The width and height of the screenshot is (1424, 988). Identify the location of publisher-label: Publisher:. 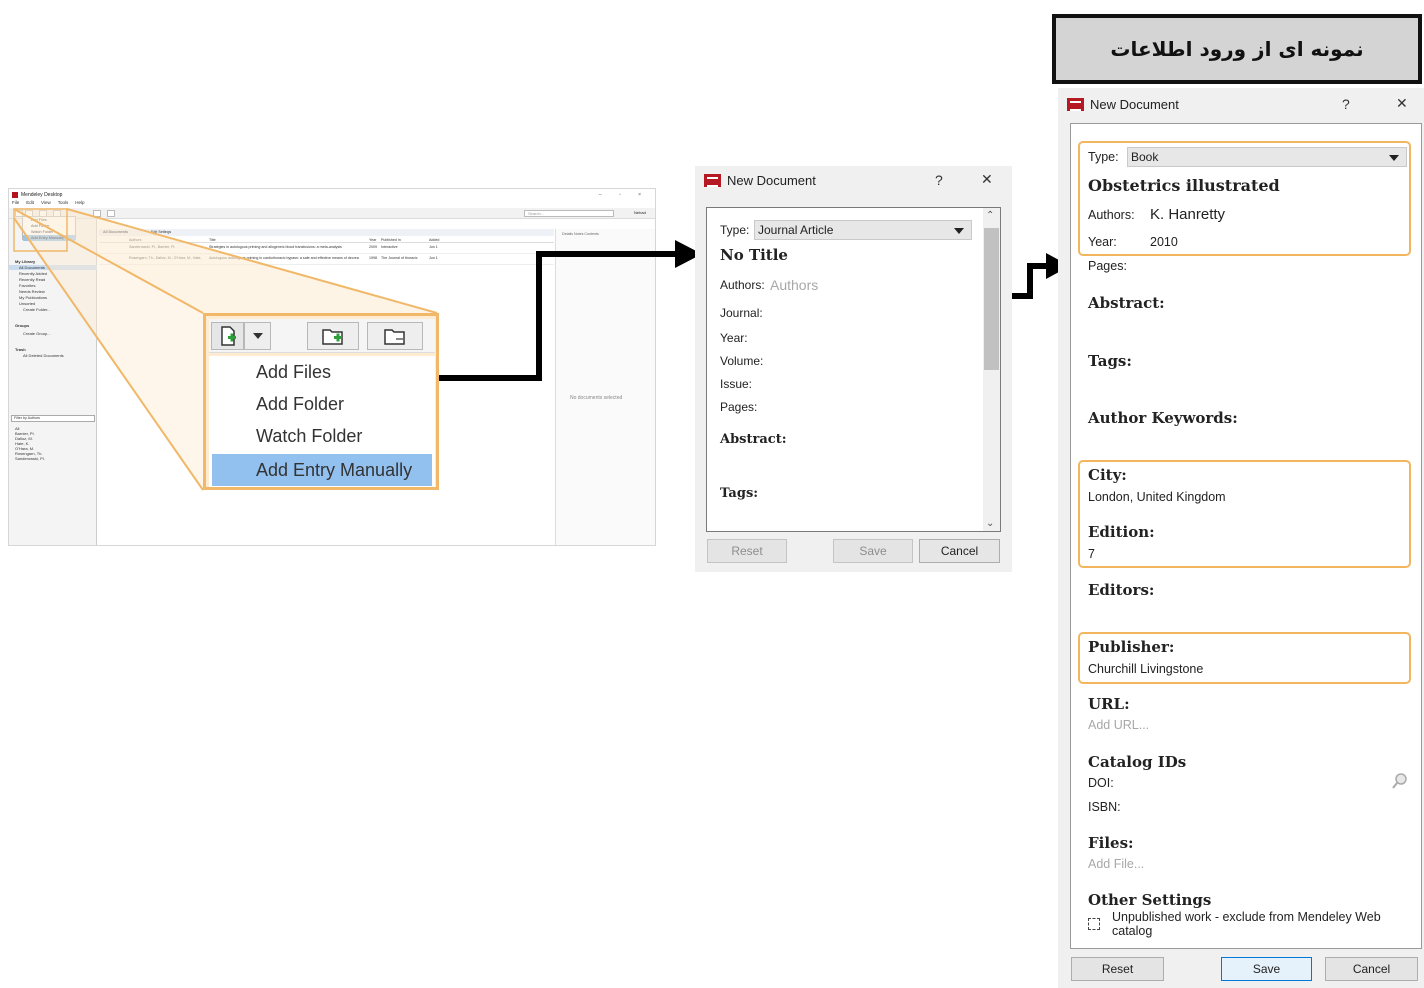
(1131, 647).